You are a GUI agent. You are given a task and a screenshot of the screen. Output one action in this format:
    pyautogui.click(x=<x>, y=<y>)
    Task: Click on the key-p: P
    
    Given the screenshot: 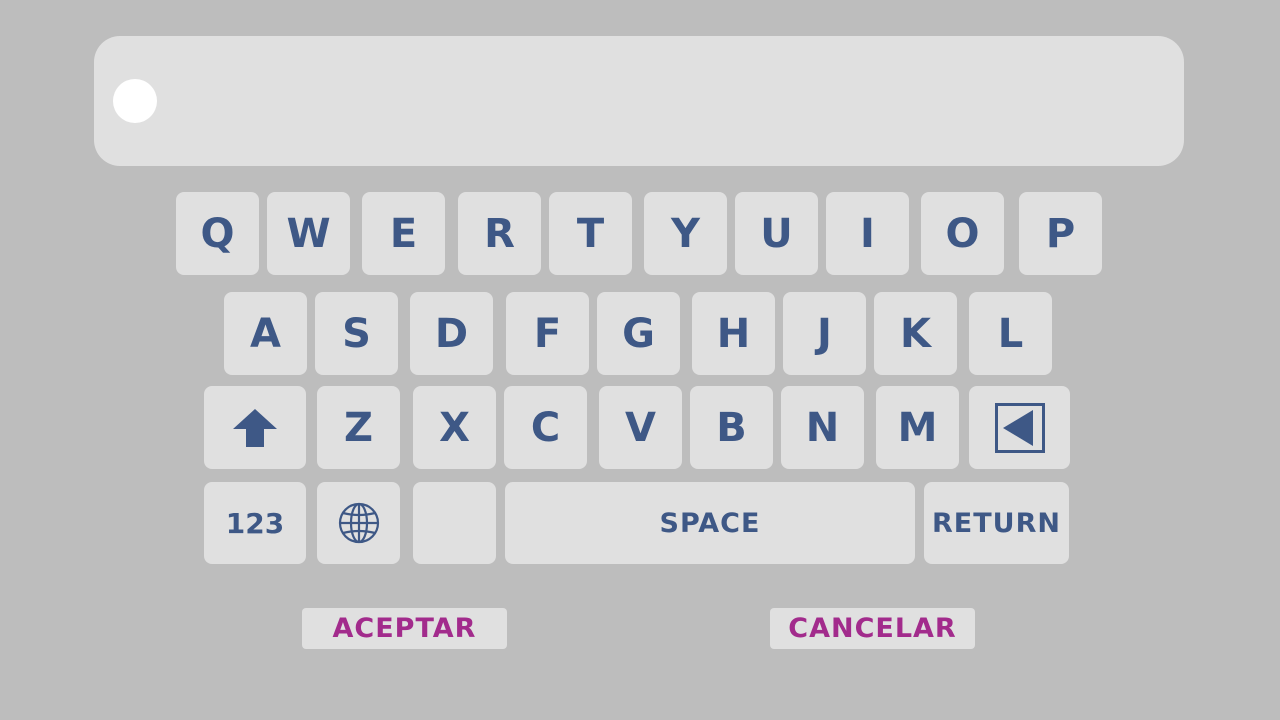 What is the action you would take?
    pyautogui.click(x=1060, y=233)
    